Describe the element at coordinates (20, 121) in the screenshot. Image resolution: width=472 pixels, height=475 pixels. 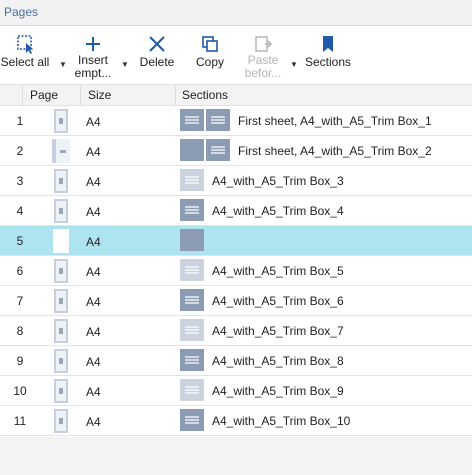
I see `page-number: 1` at that location.